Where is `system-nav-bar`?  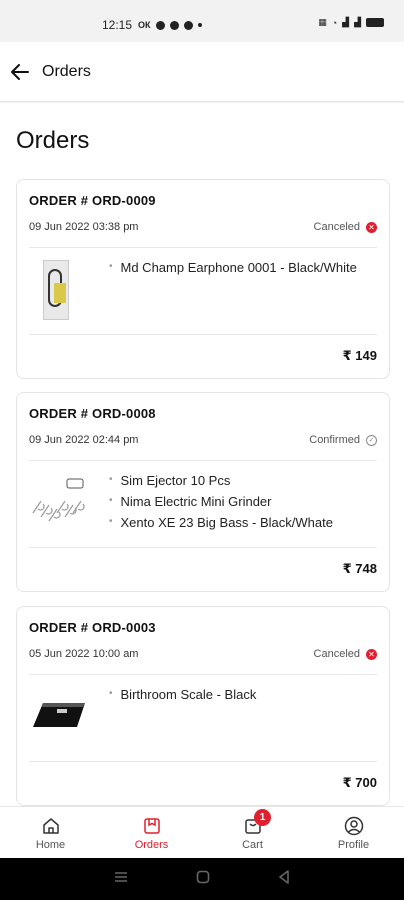
system-nav-bar is located at coordinates (202, 879).